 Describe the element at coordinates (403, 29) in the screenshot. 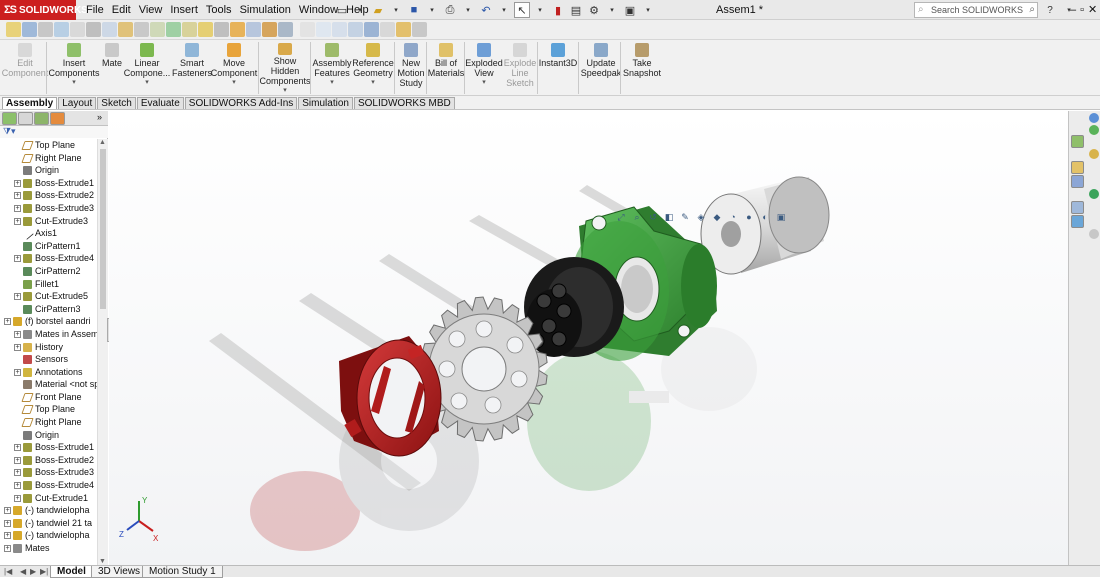

I see `scene-icon` at that location.